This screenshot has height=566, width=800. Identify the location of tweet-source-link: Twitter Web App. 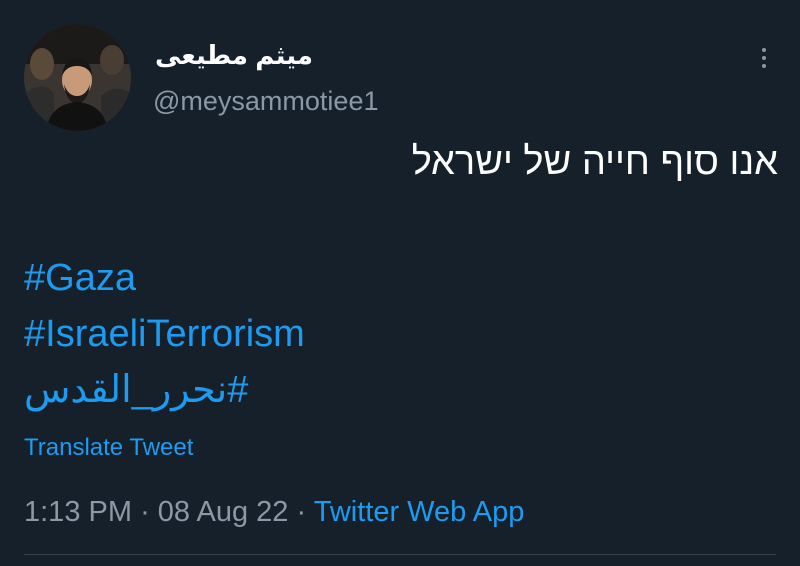
(419, 512).